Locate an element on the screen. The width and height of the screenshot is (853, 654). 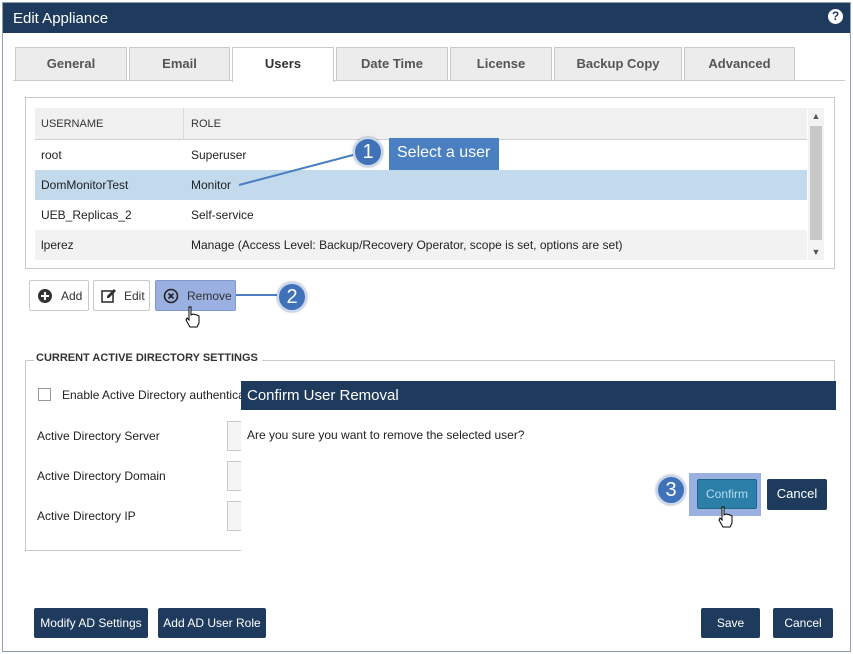
column-divider is located at coordinates (183, 124).